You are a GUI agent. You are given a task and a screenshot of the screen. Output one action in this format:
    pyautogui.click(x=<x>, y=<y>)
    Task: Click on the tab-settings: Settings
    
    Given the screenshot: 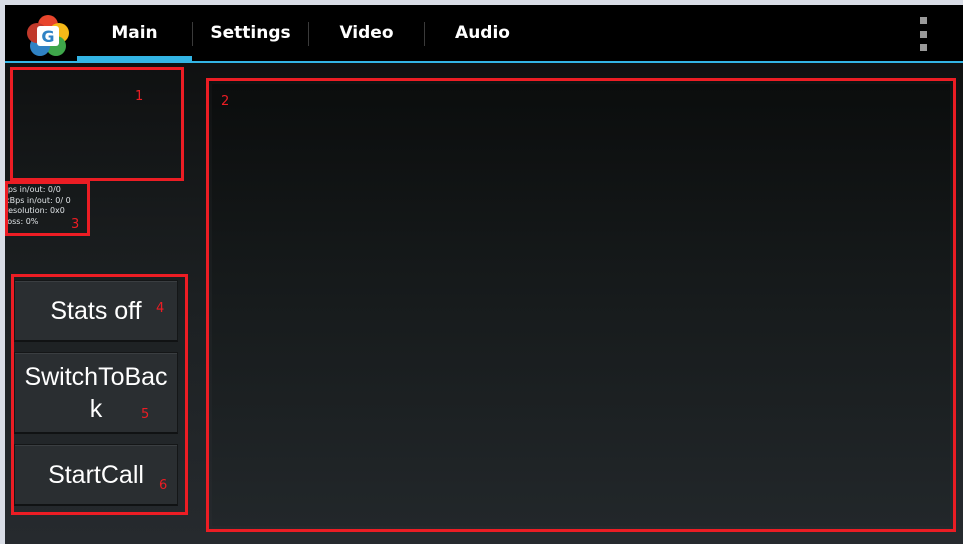 What is the action you would take?
    pyautogui.click(x=250, y=33)
    